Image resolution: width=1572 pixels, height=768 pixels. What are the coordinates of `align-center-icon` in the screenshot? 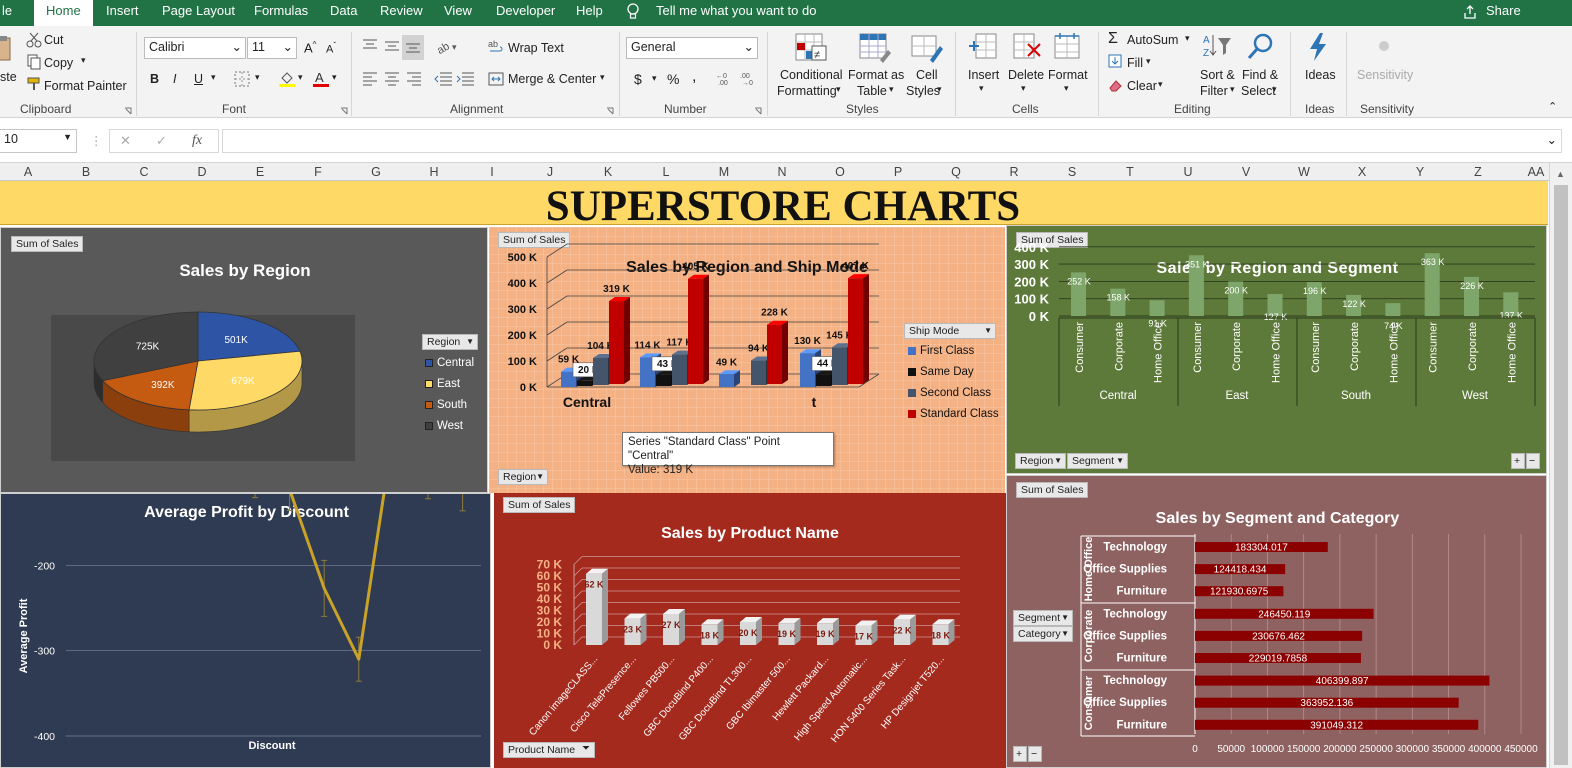 It's located at (392, 80).